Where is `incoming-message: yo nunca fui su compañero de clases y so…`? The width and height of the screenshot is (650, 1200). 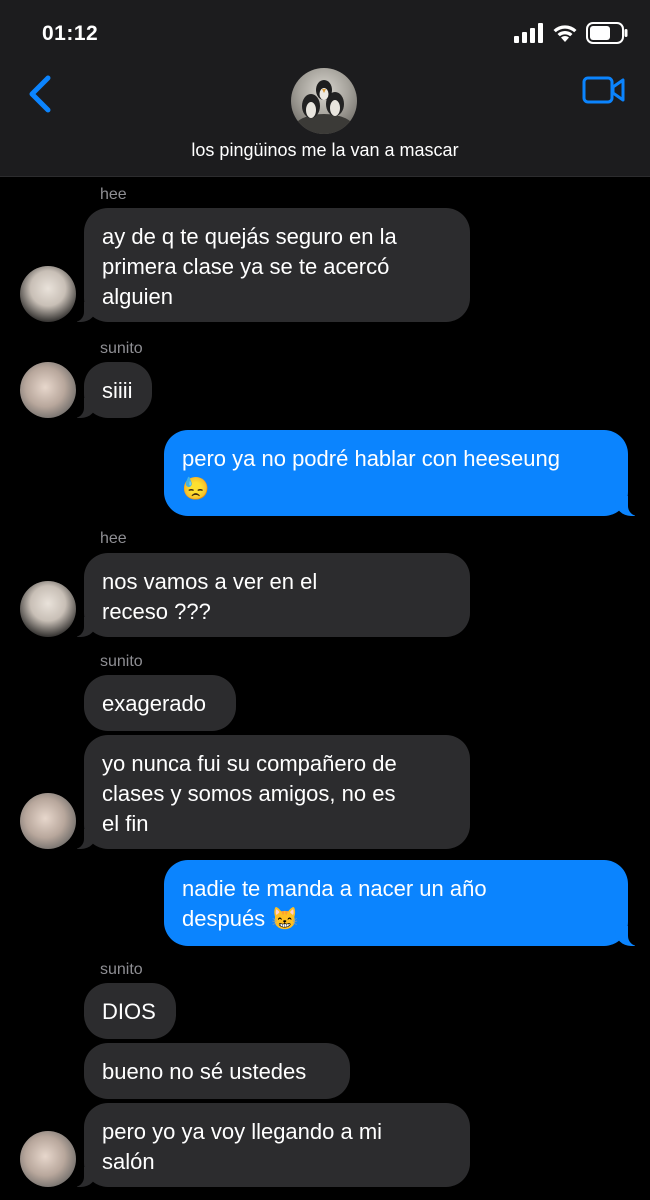 incoming-message: yo nunca fui su compañero de clases y so… is located at coordinates (271, 792).